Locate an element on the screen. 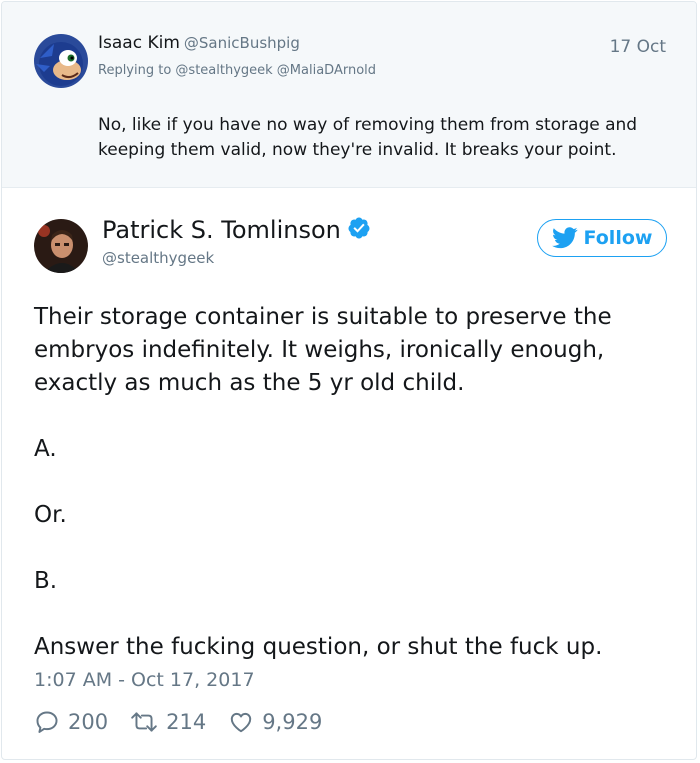 The image size is (700, 763). reply-author-line: Isaac Kim @SanicBushpig is located at coordinates (199, 43).